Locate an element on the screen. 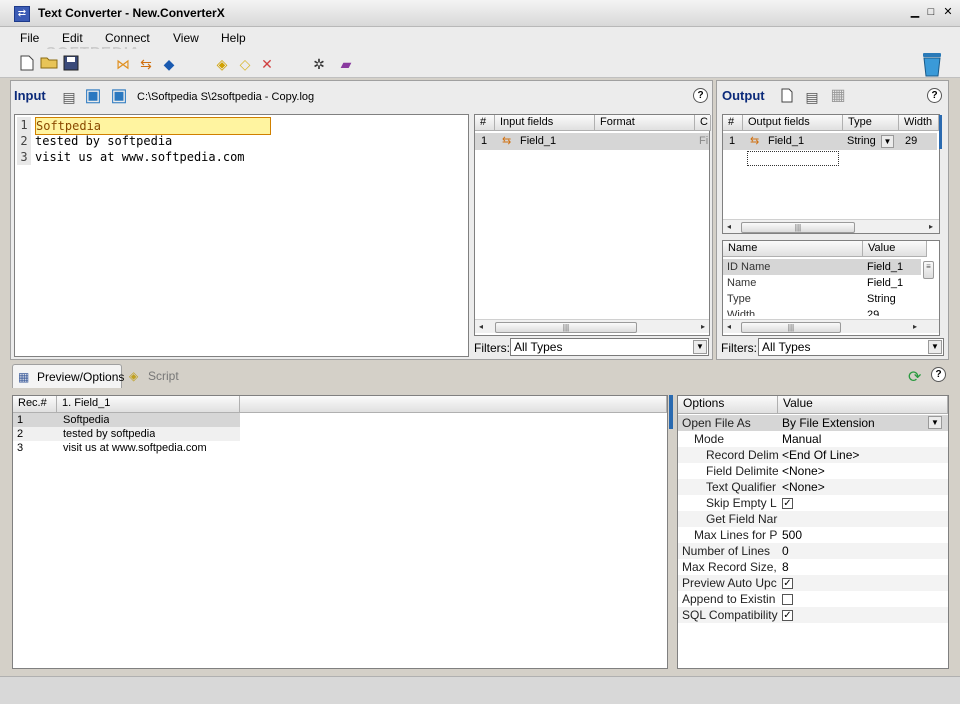 The width and height of the screenshot is (960, 704). tab-preview-options: ▦ Preview/Options is located at coordinates (68, 376).